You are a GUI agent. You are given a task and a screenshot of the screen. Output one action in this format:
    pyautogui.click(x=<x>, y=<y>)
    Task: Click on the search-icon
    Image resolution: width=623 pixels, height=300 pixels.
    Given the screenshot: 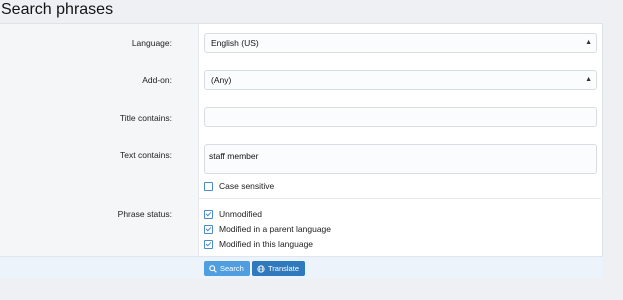 What is the action you would take?
    pyautogui.click(x=213, y=268)
    